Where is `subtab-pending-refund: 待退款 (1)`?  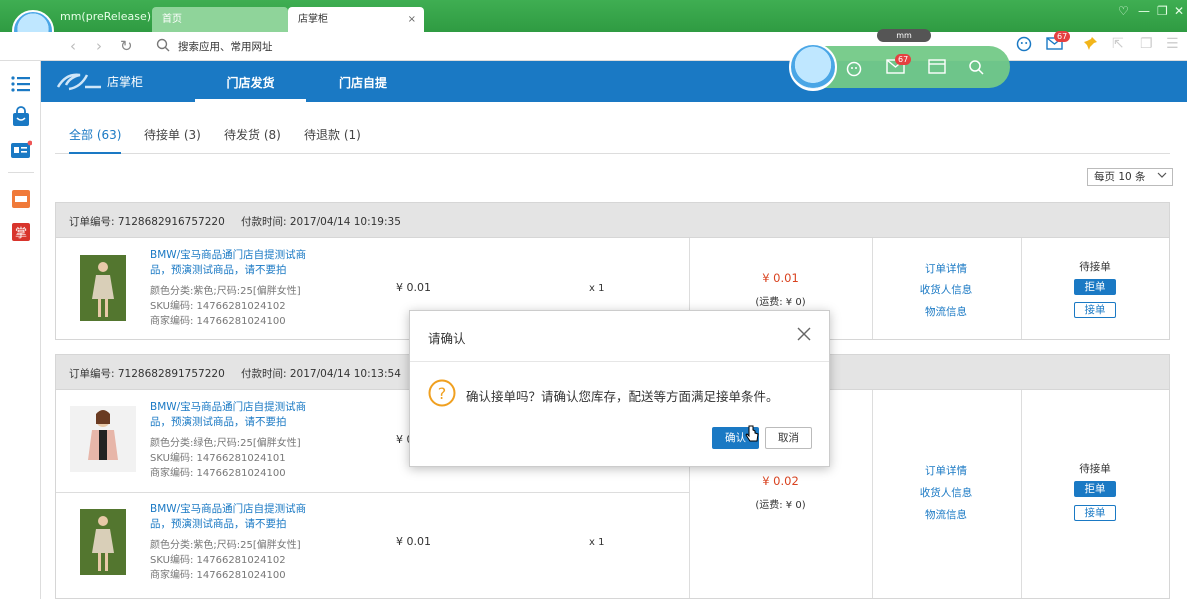 subtab-pending-refund: 待退款 (1) is located at coordinates (332, 134).